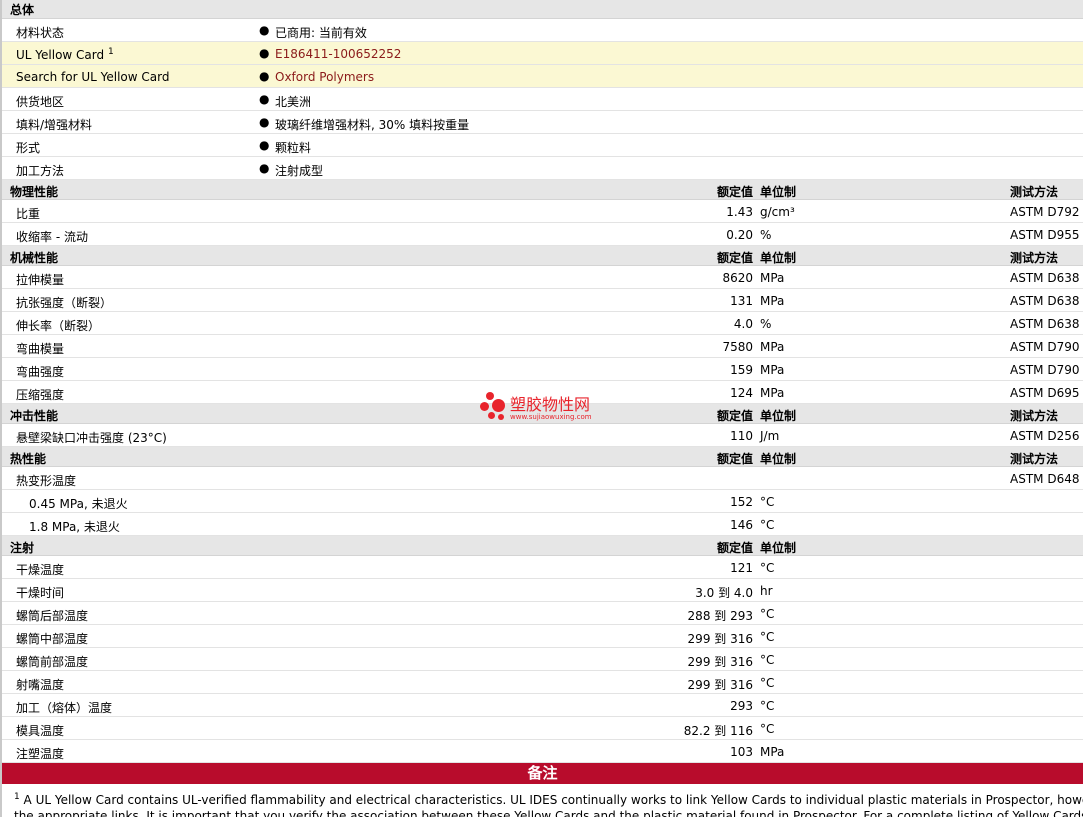 Image resolution: width=1083 pixels, height=817 pixels. Describe the element at coordinates (739, 235) in the screenshot. I see `row-value: 0.20` at that location.